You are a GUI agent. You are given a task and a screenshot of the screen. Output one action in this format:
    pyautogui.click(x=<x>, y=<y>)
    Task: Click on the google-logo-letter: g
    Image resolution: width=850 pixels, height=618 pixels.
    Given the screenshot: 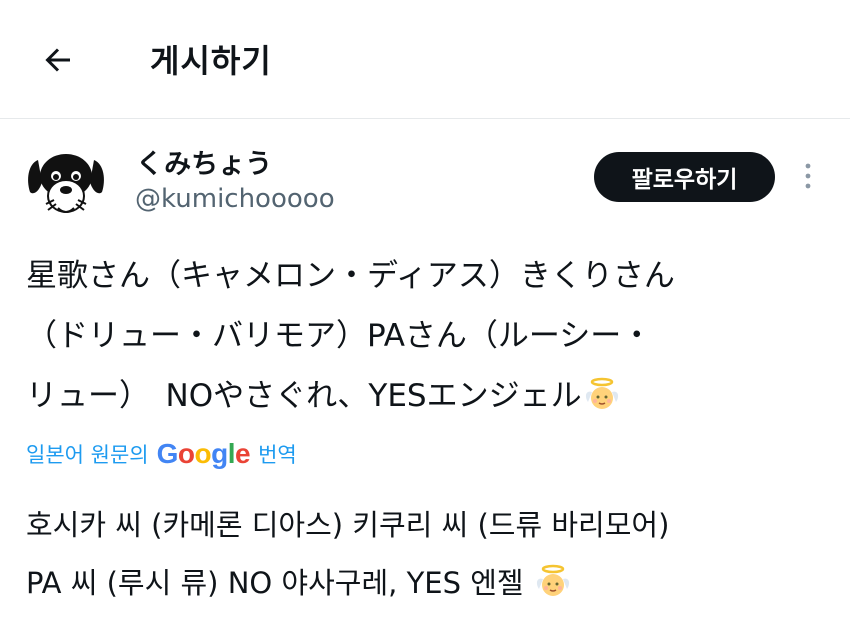 What is the action you would take?
    pyautogui.click(x=219, y=453)
    